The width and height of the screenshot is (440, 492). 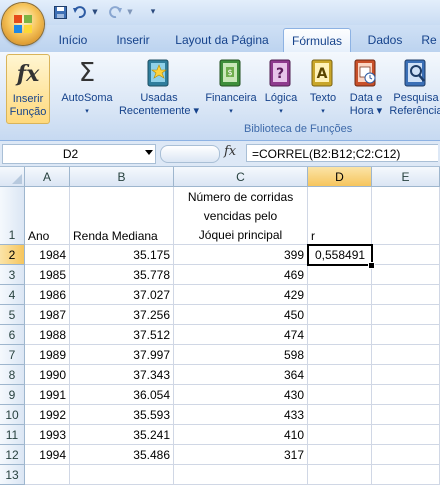 What do you see at coordinates (406, 435) in the screenshot?
I see `cell-e11` at bounding box center [406, 435].